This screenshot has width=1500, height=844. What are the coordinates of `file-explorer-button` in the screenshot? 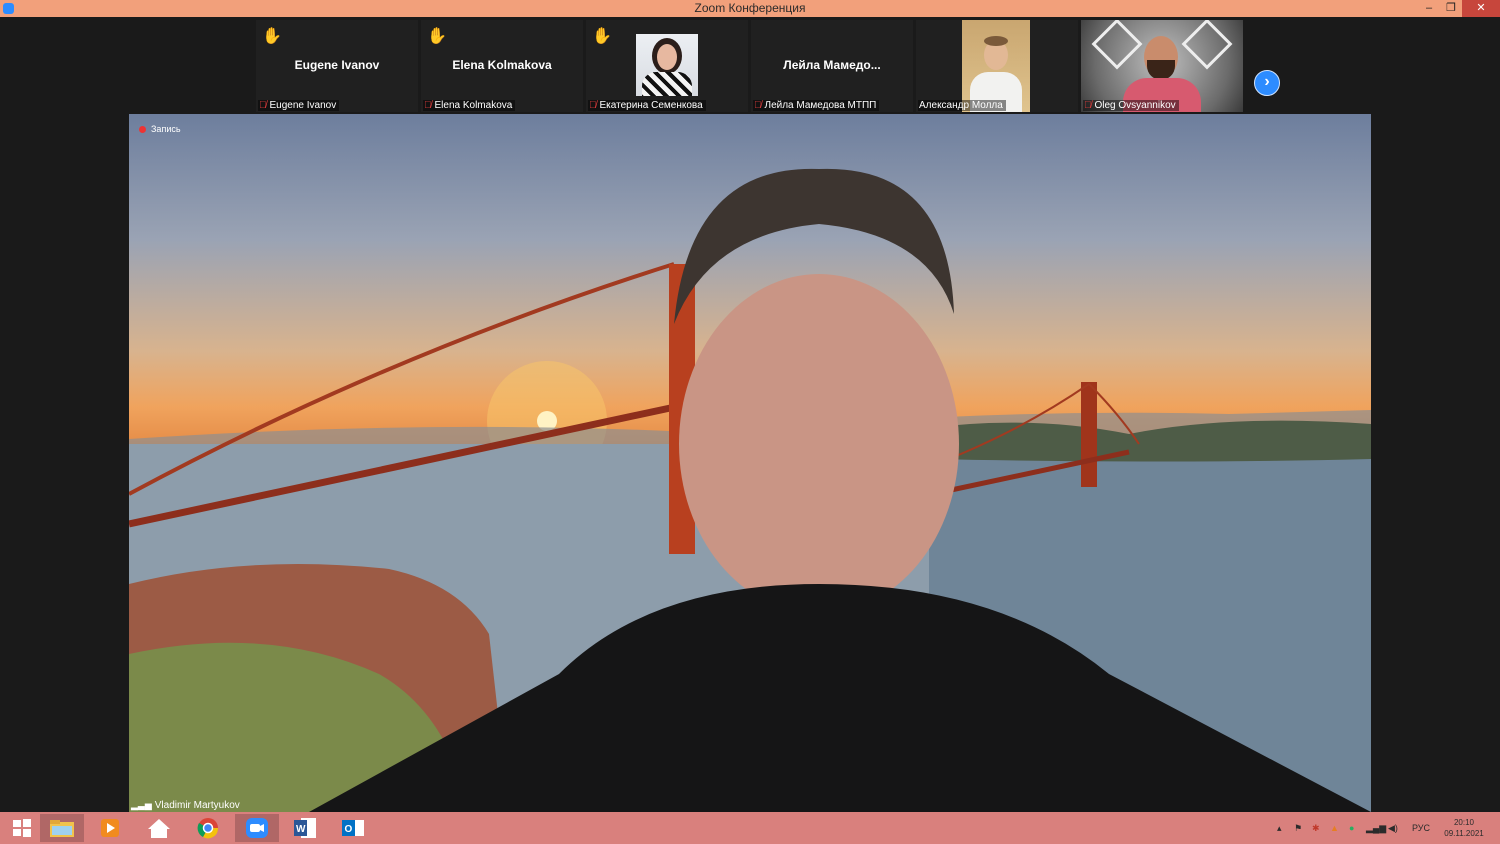 It's located at (62, 828).